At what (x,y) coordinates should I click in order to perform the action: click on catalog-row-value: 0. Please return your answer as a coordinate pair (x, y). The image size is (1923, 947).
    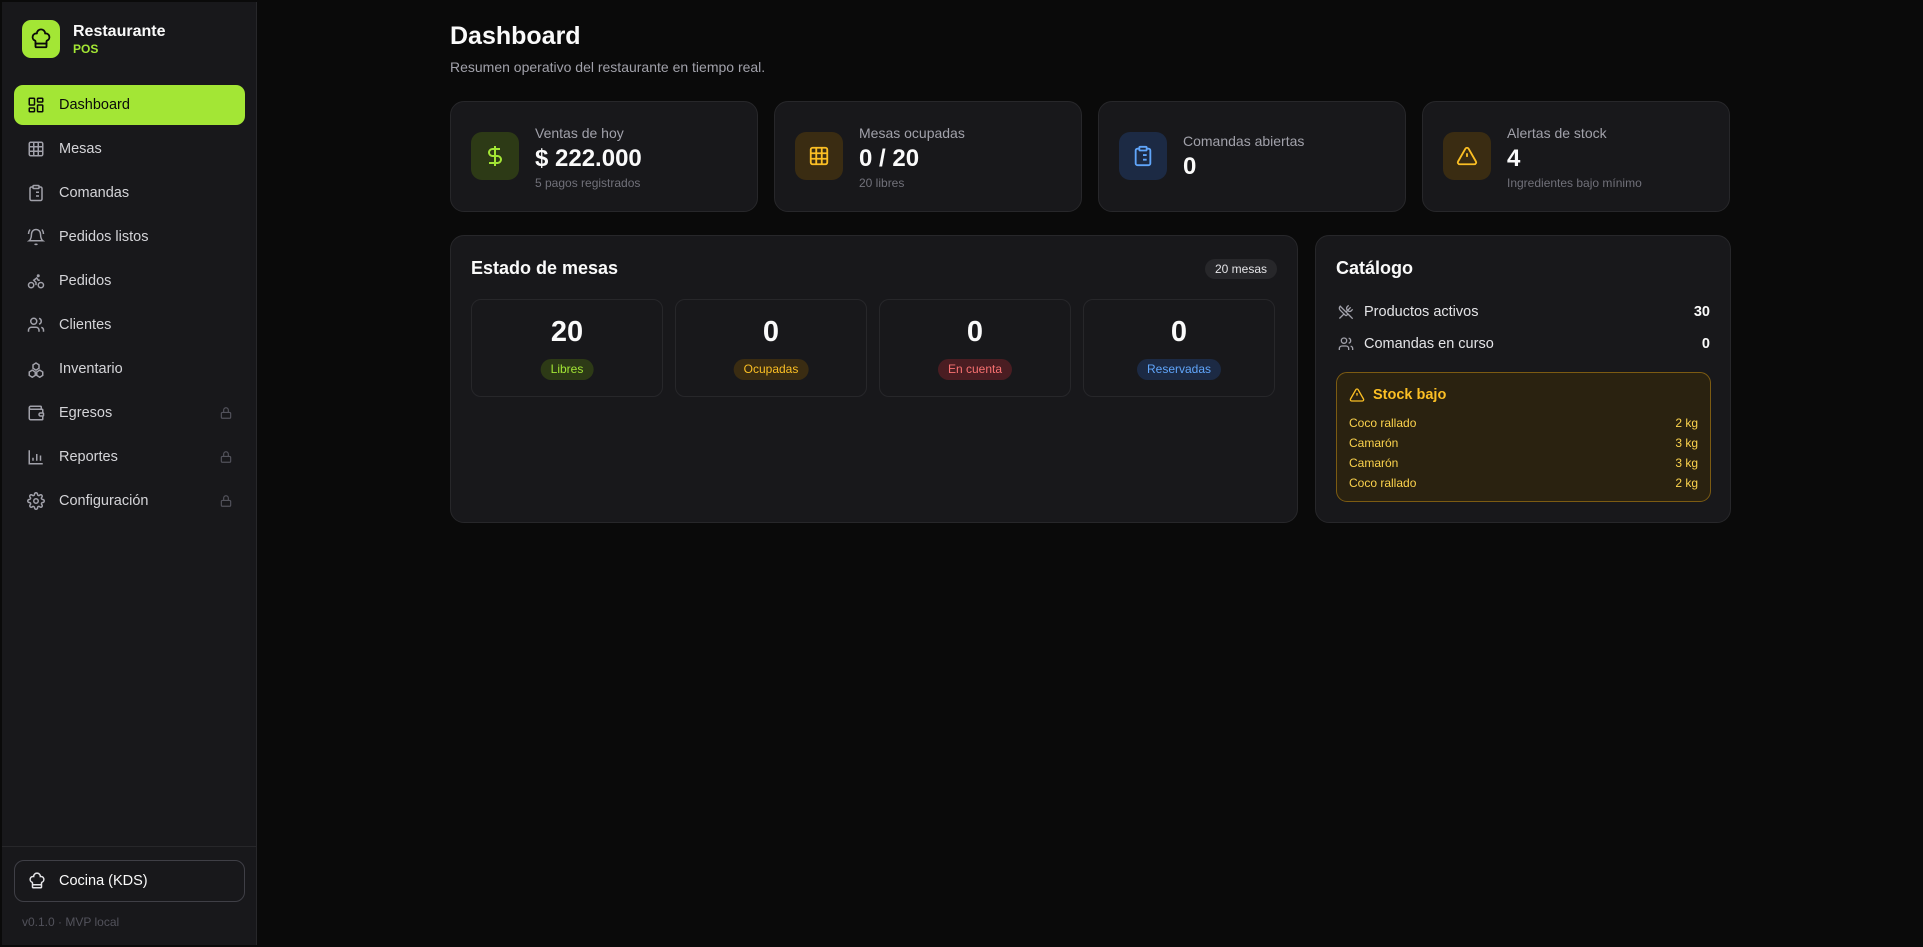
    Looking at the image, I should click on (1705, 344).